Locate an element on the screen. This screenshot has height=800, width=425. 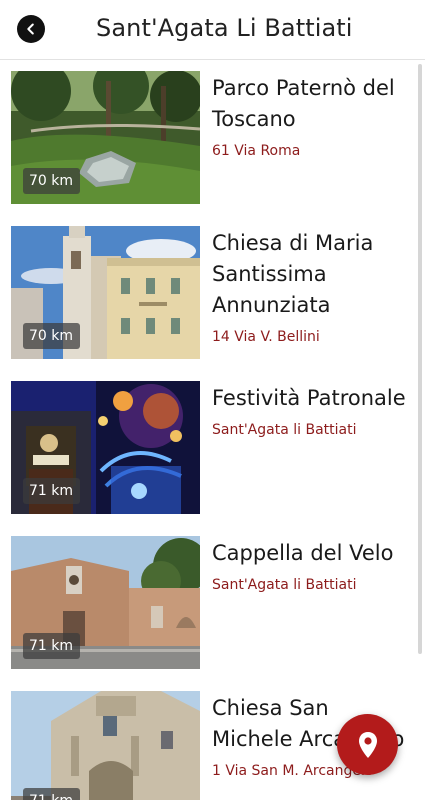
place-name: Cappella del Velo Sant'Agata li Battiati is located at coordinates (312, 566).